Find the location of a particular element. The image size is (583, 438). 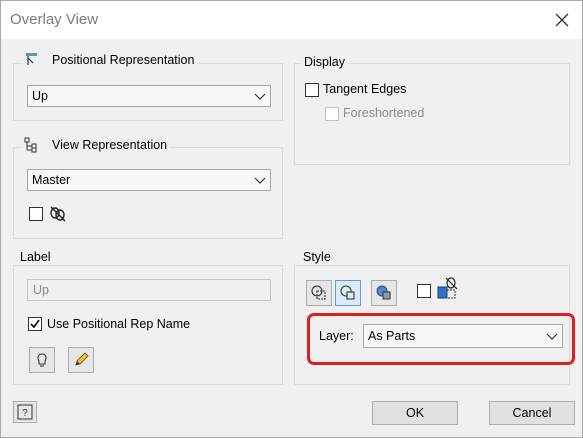

view-rep-icon is located at coordinates (30, 145).